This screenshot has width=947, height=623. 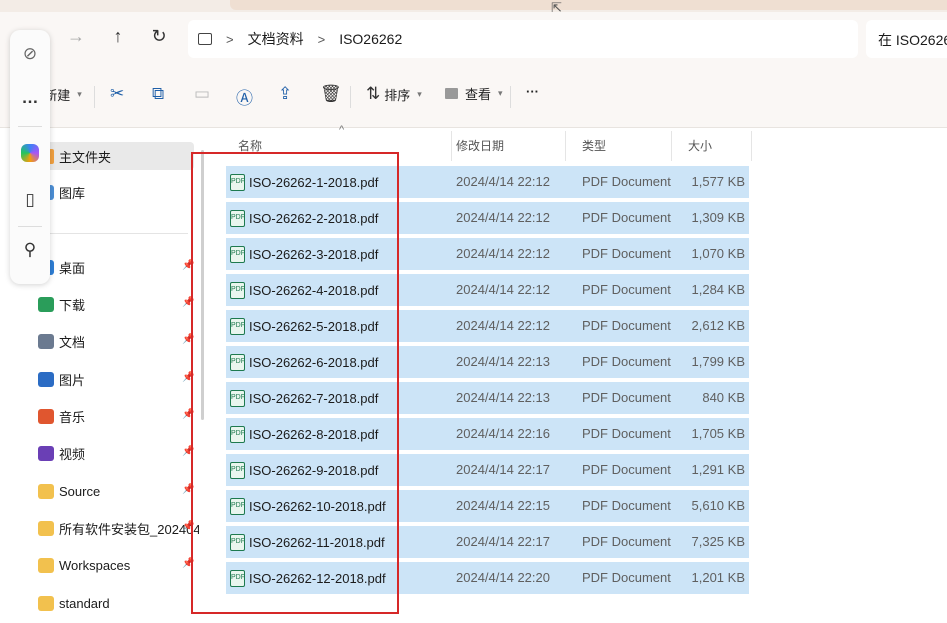 I want to click on cut-button: ✂, so click(x=117, y=94).